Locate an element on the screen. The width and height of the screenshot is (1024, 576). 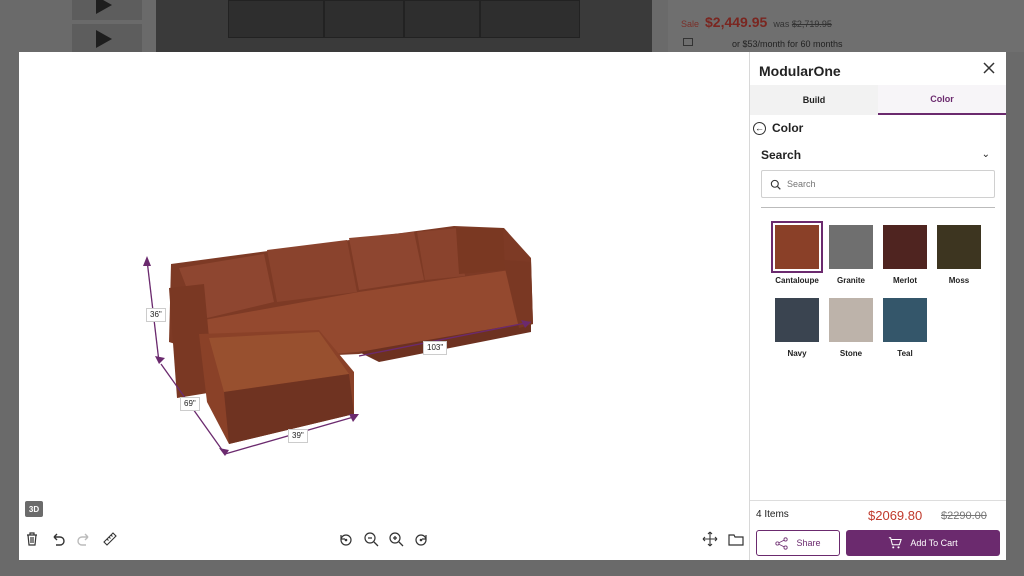
swatch-cantaloupe: Cantaloupe is located at coordinates (797, 253).